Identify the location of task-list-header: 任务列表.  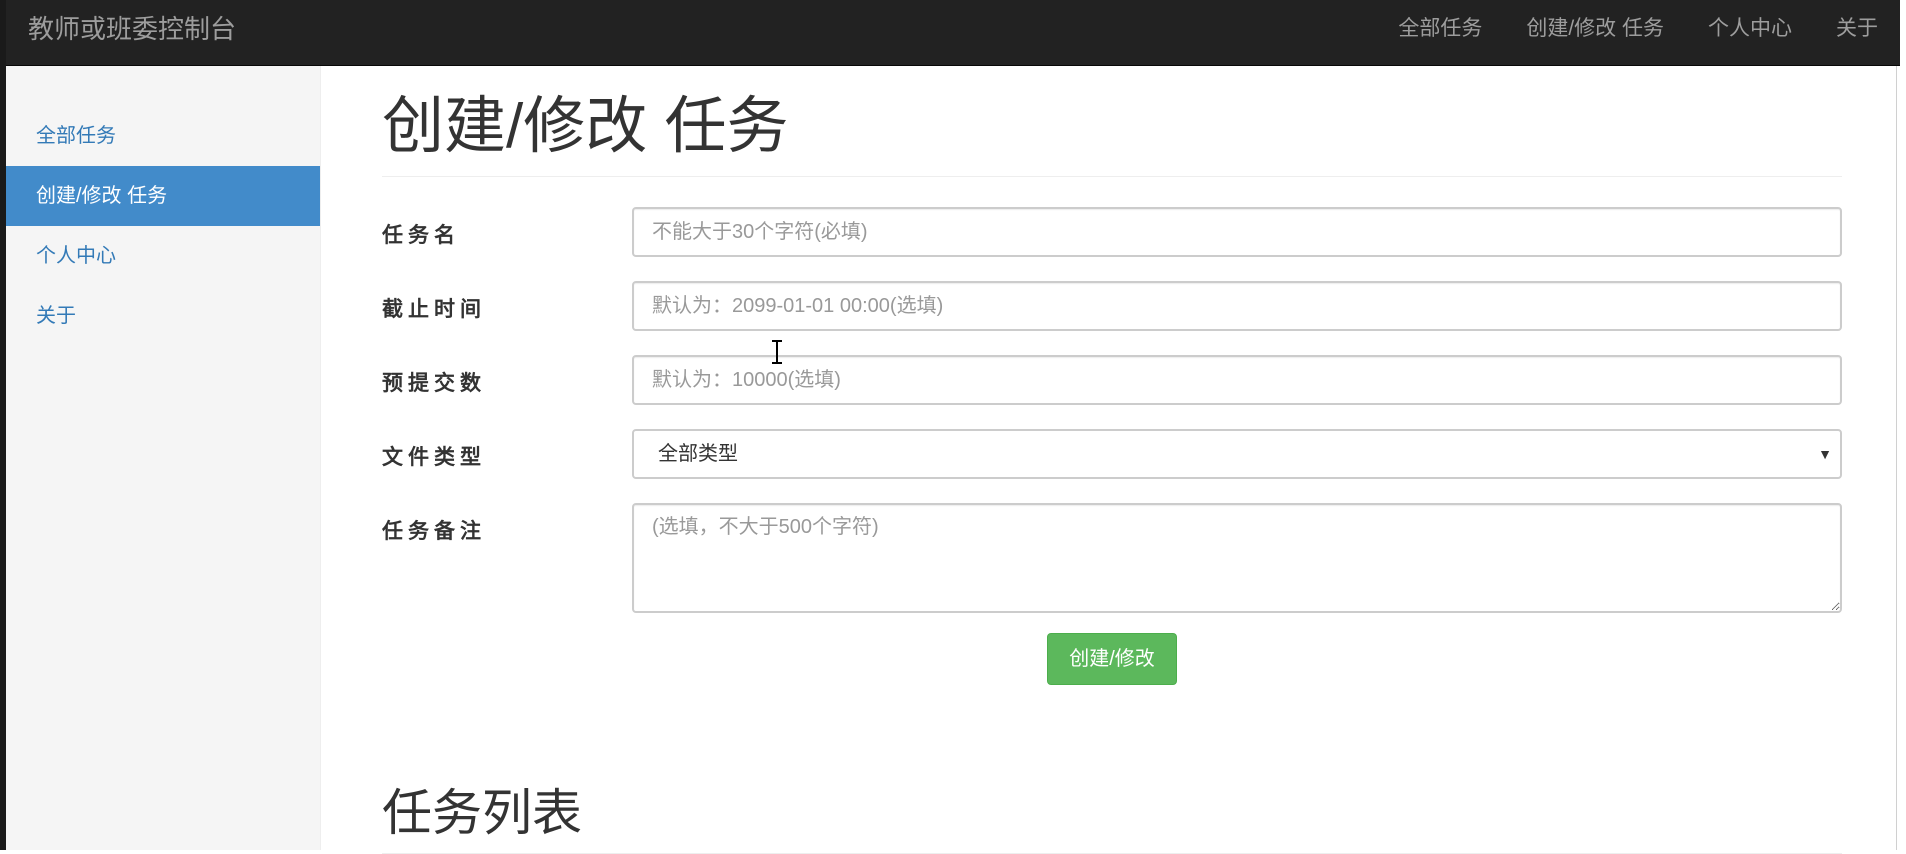
(1112, 818).